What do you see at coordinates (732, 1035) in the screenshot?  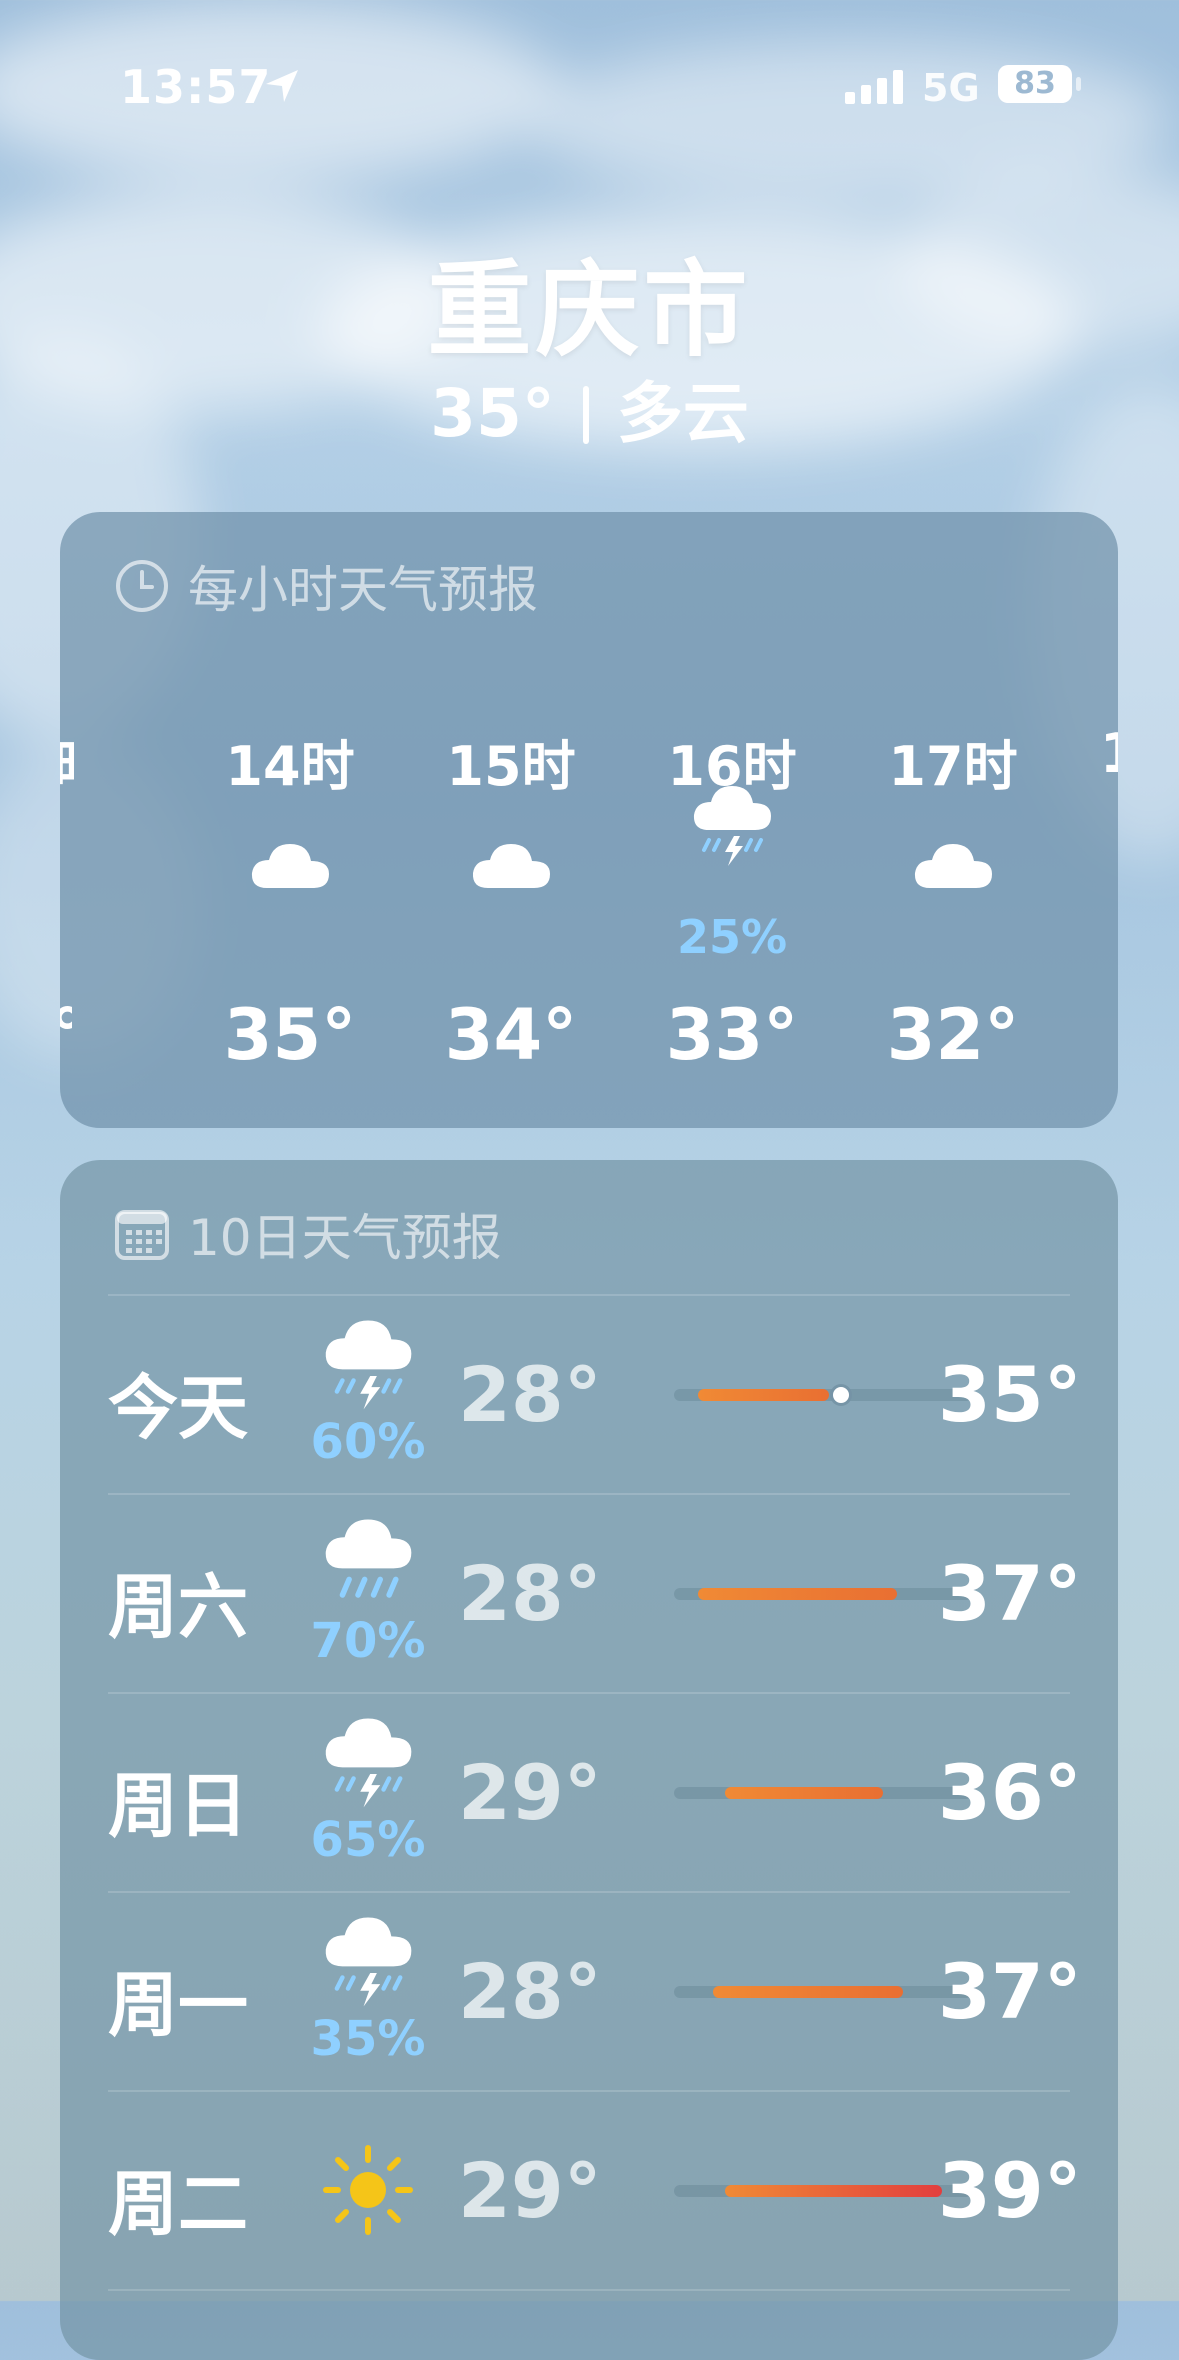 I see `hour-temperature: 33°` at bounding box center [732, 1035].